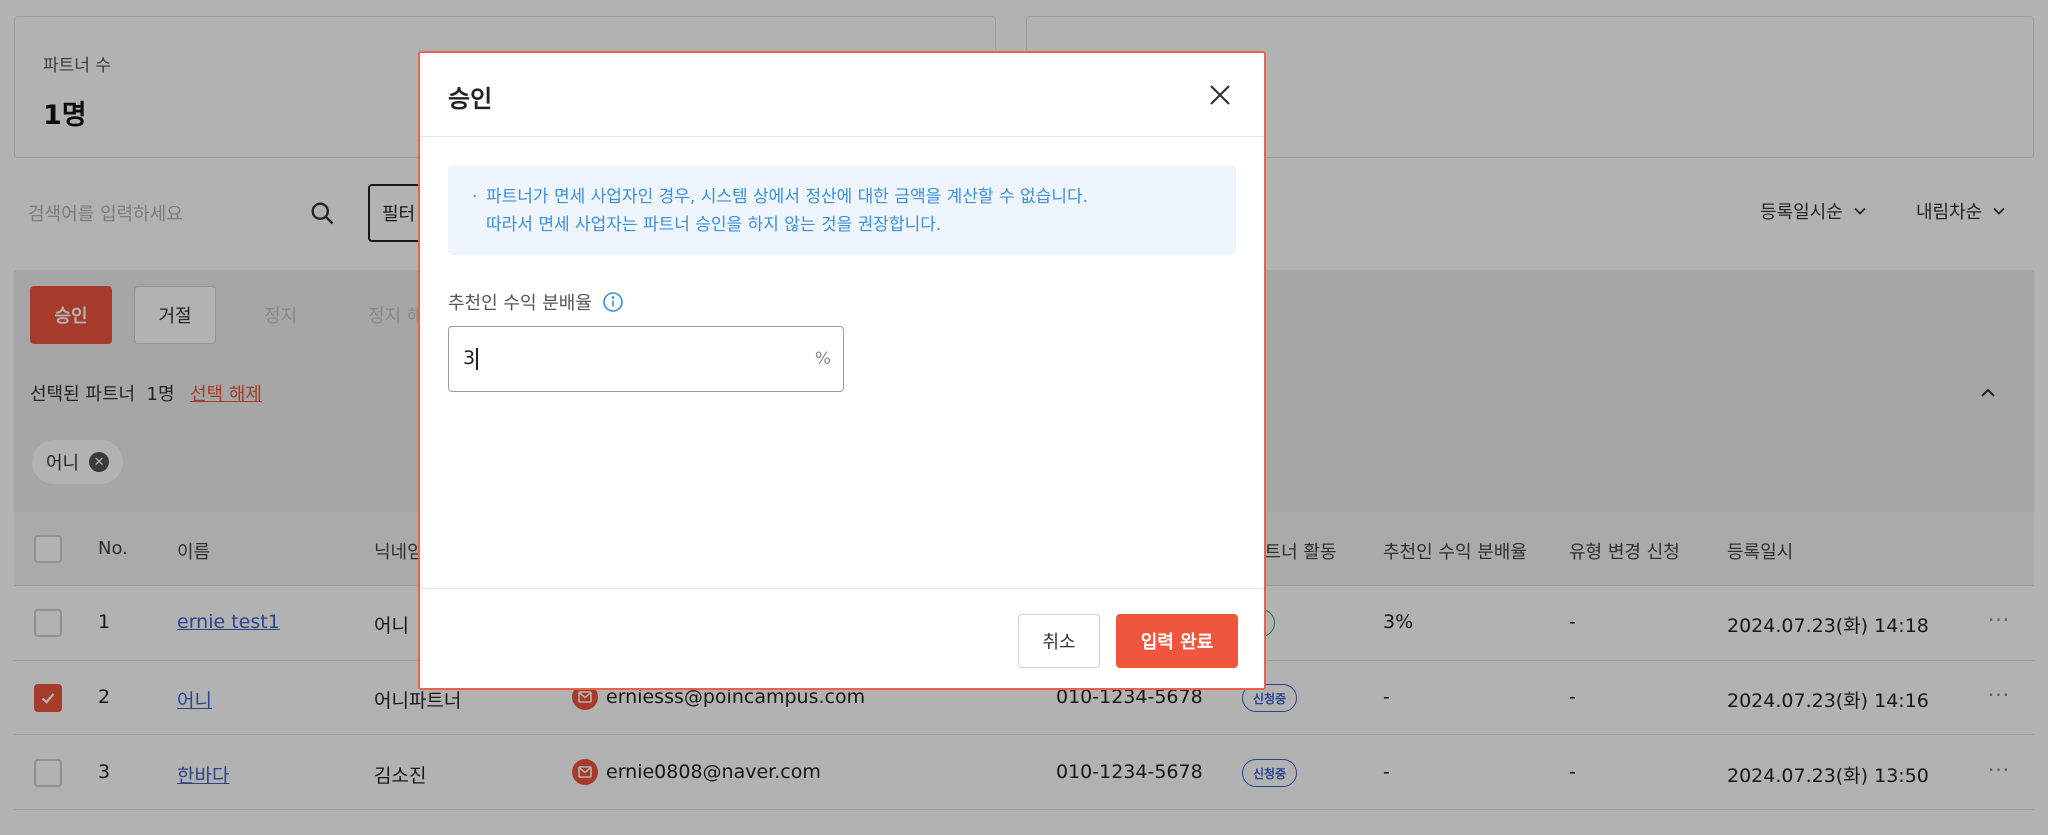 The height and width of the screenshot is (835, 2048). What do you see at coordinates (1059, 641) in the screenshot?
I see `cancel-button: 취소` at bounding box center [1059, 641].